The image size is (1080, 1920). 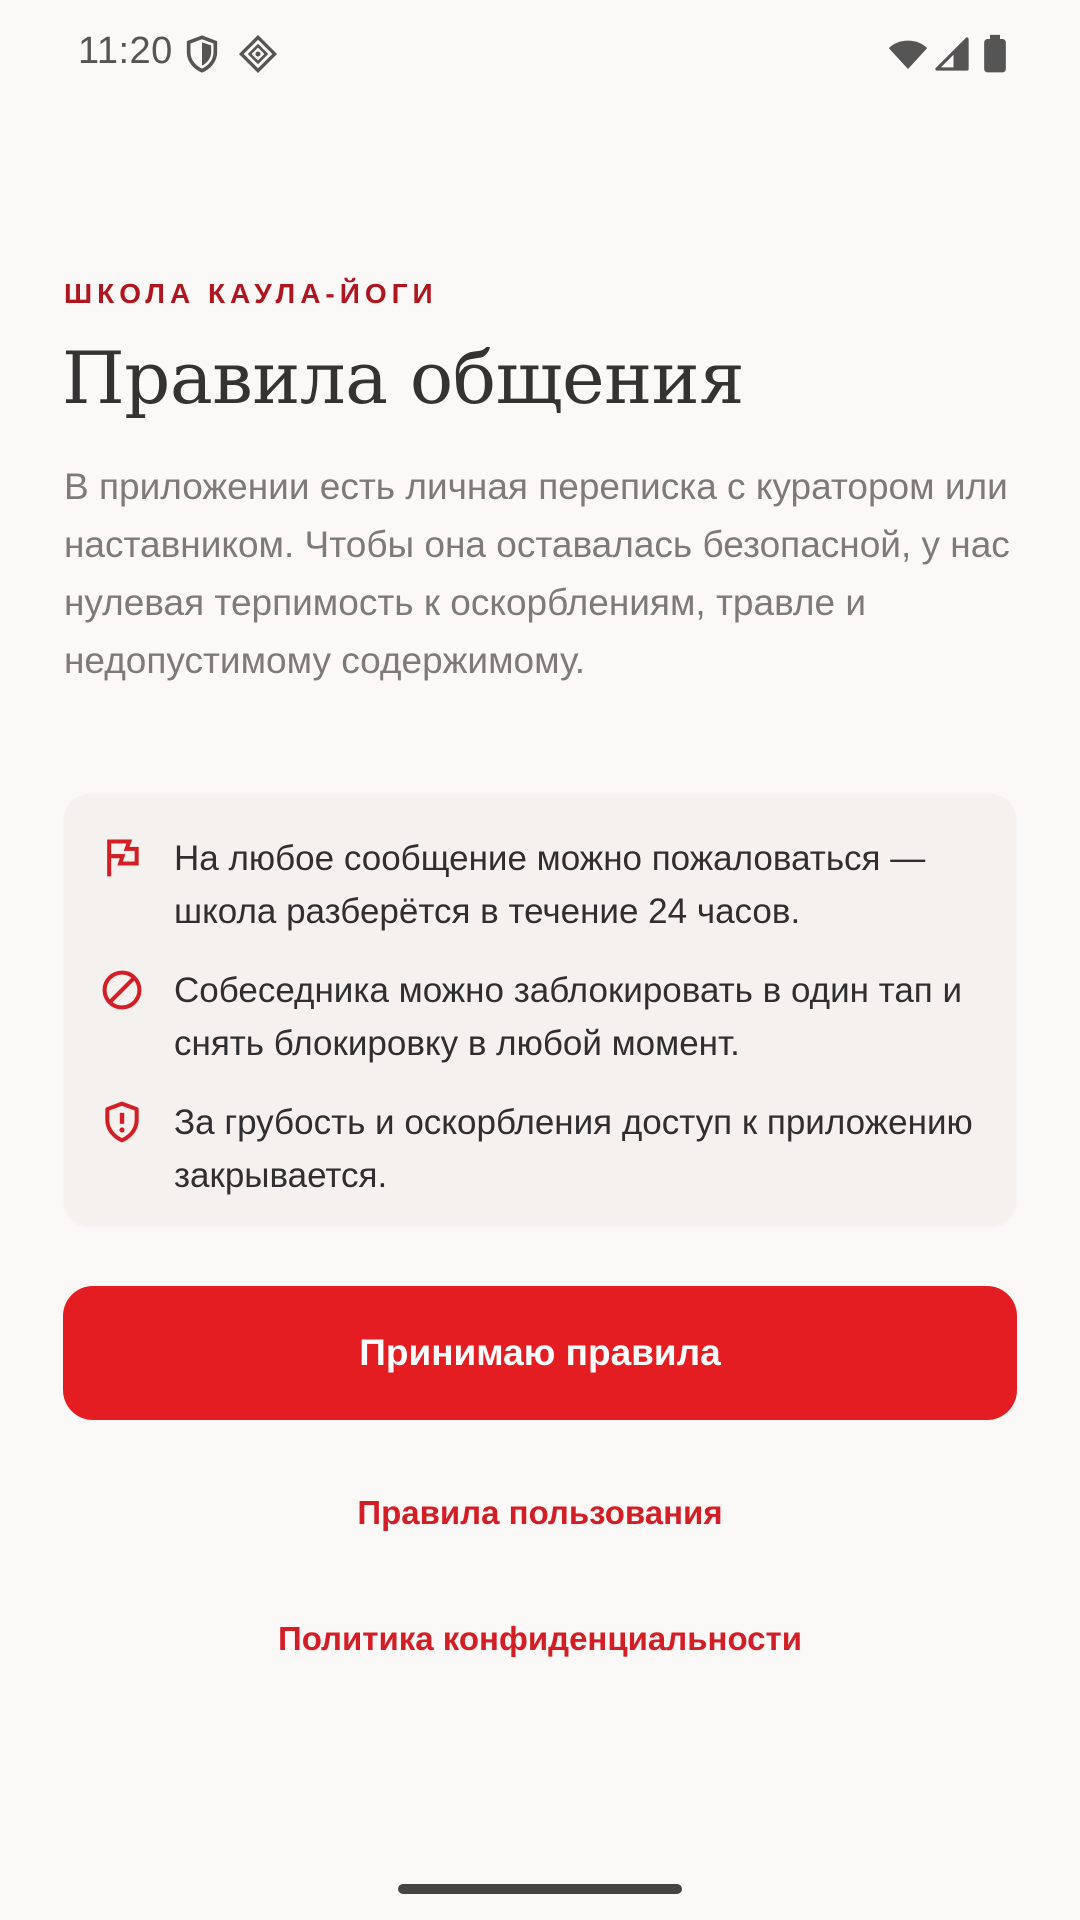 What do you see at coordinates (258, 54) in the screenshot?
I see `location-diamond-icon` at bounding box center [258, 54].